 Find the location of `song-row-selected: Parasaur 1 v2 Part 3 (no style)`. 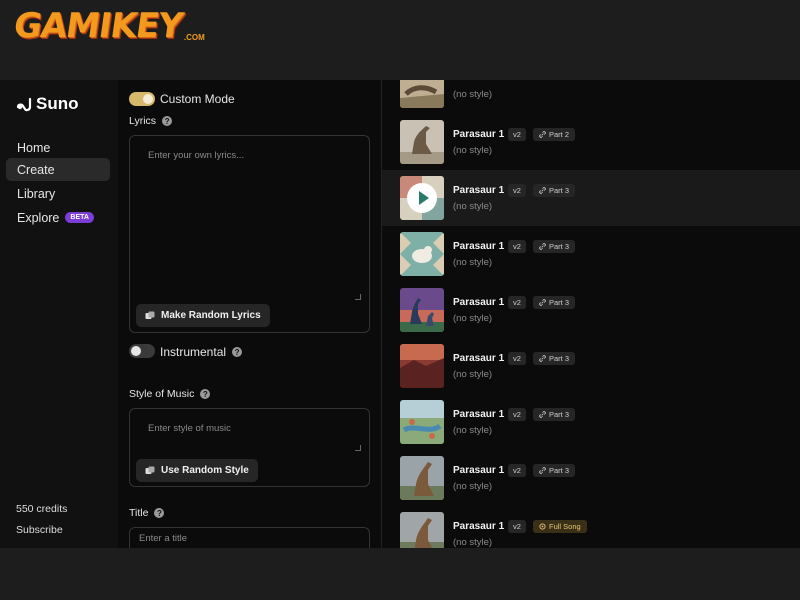

song-row-selected: Parasaur 1 v2 Part 3 (no style) is located at coordinates (591, 198).